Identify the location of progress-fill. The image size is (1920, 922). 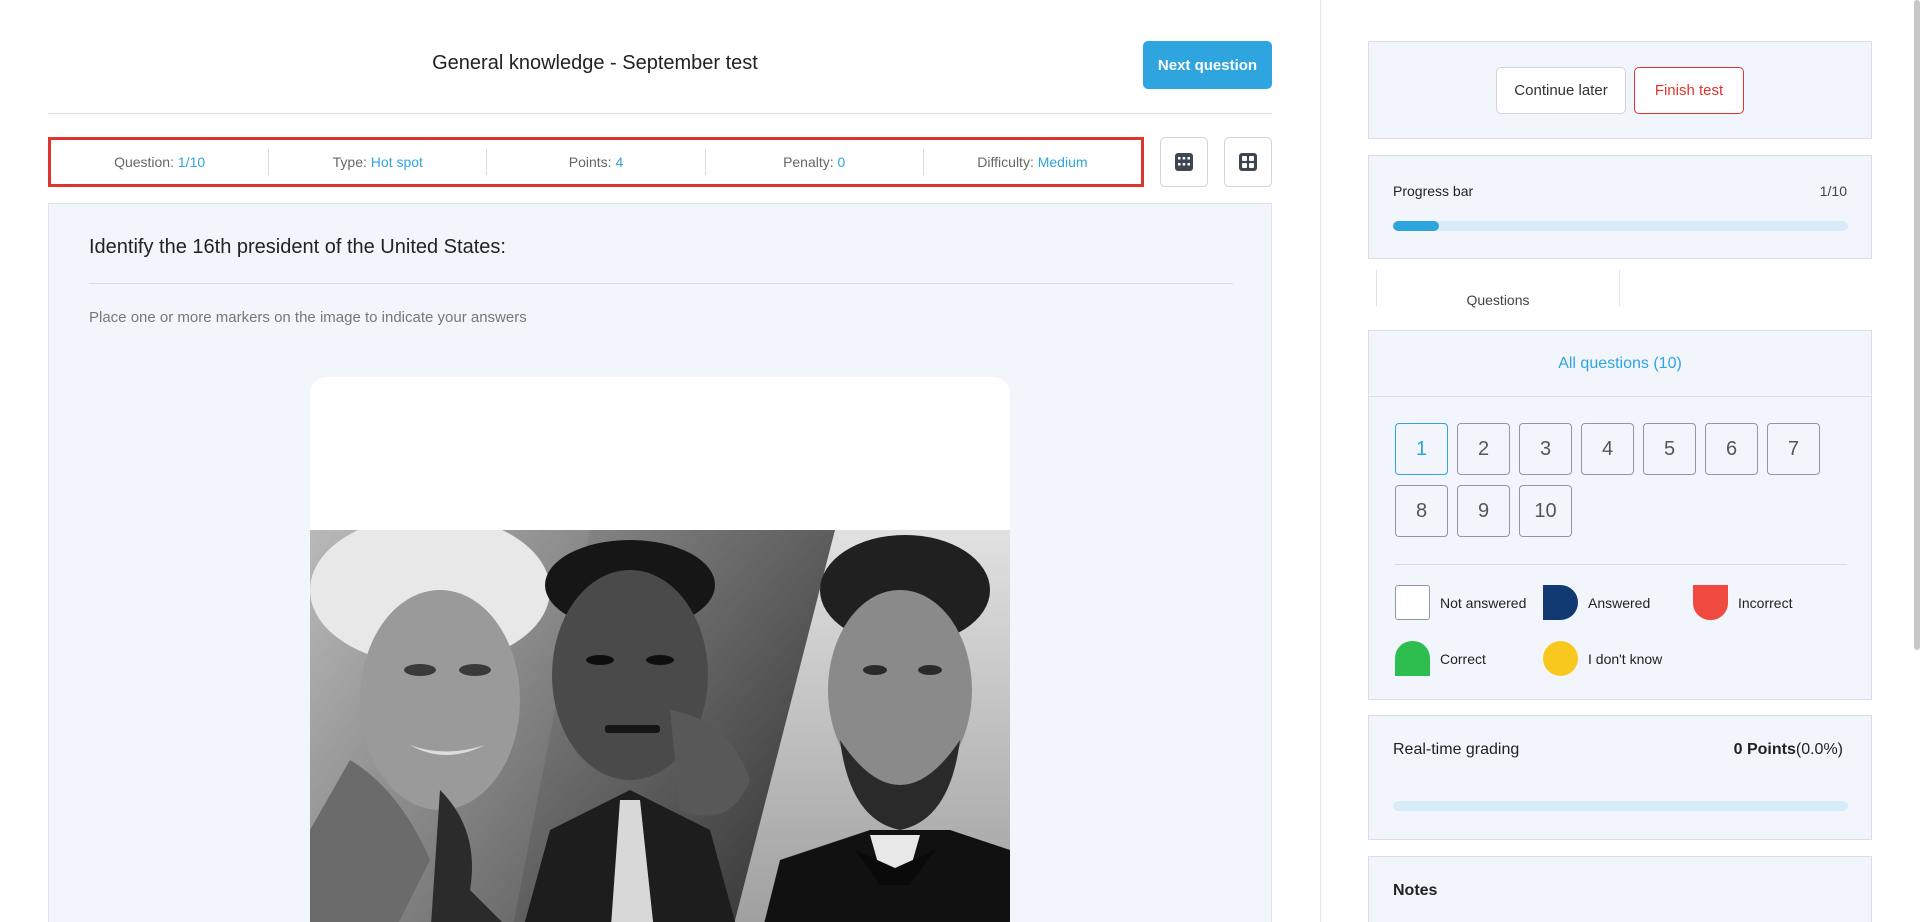
(1416, 226).